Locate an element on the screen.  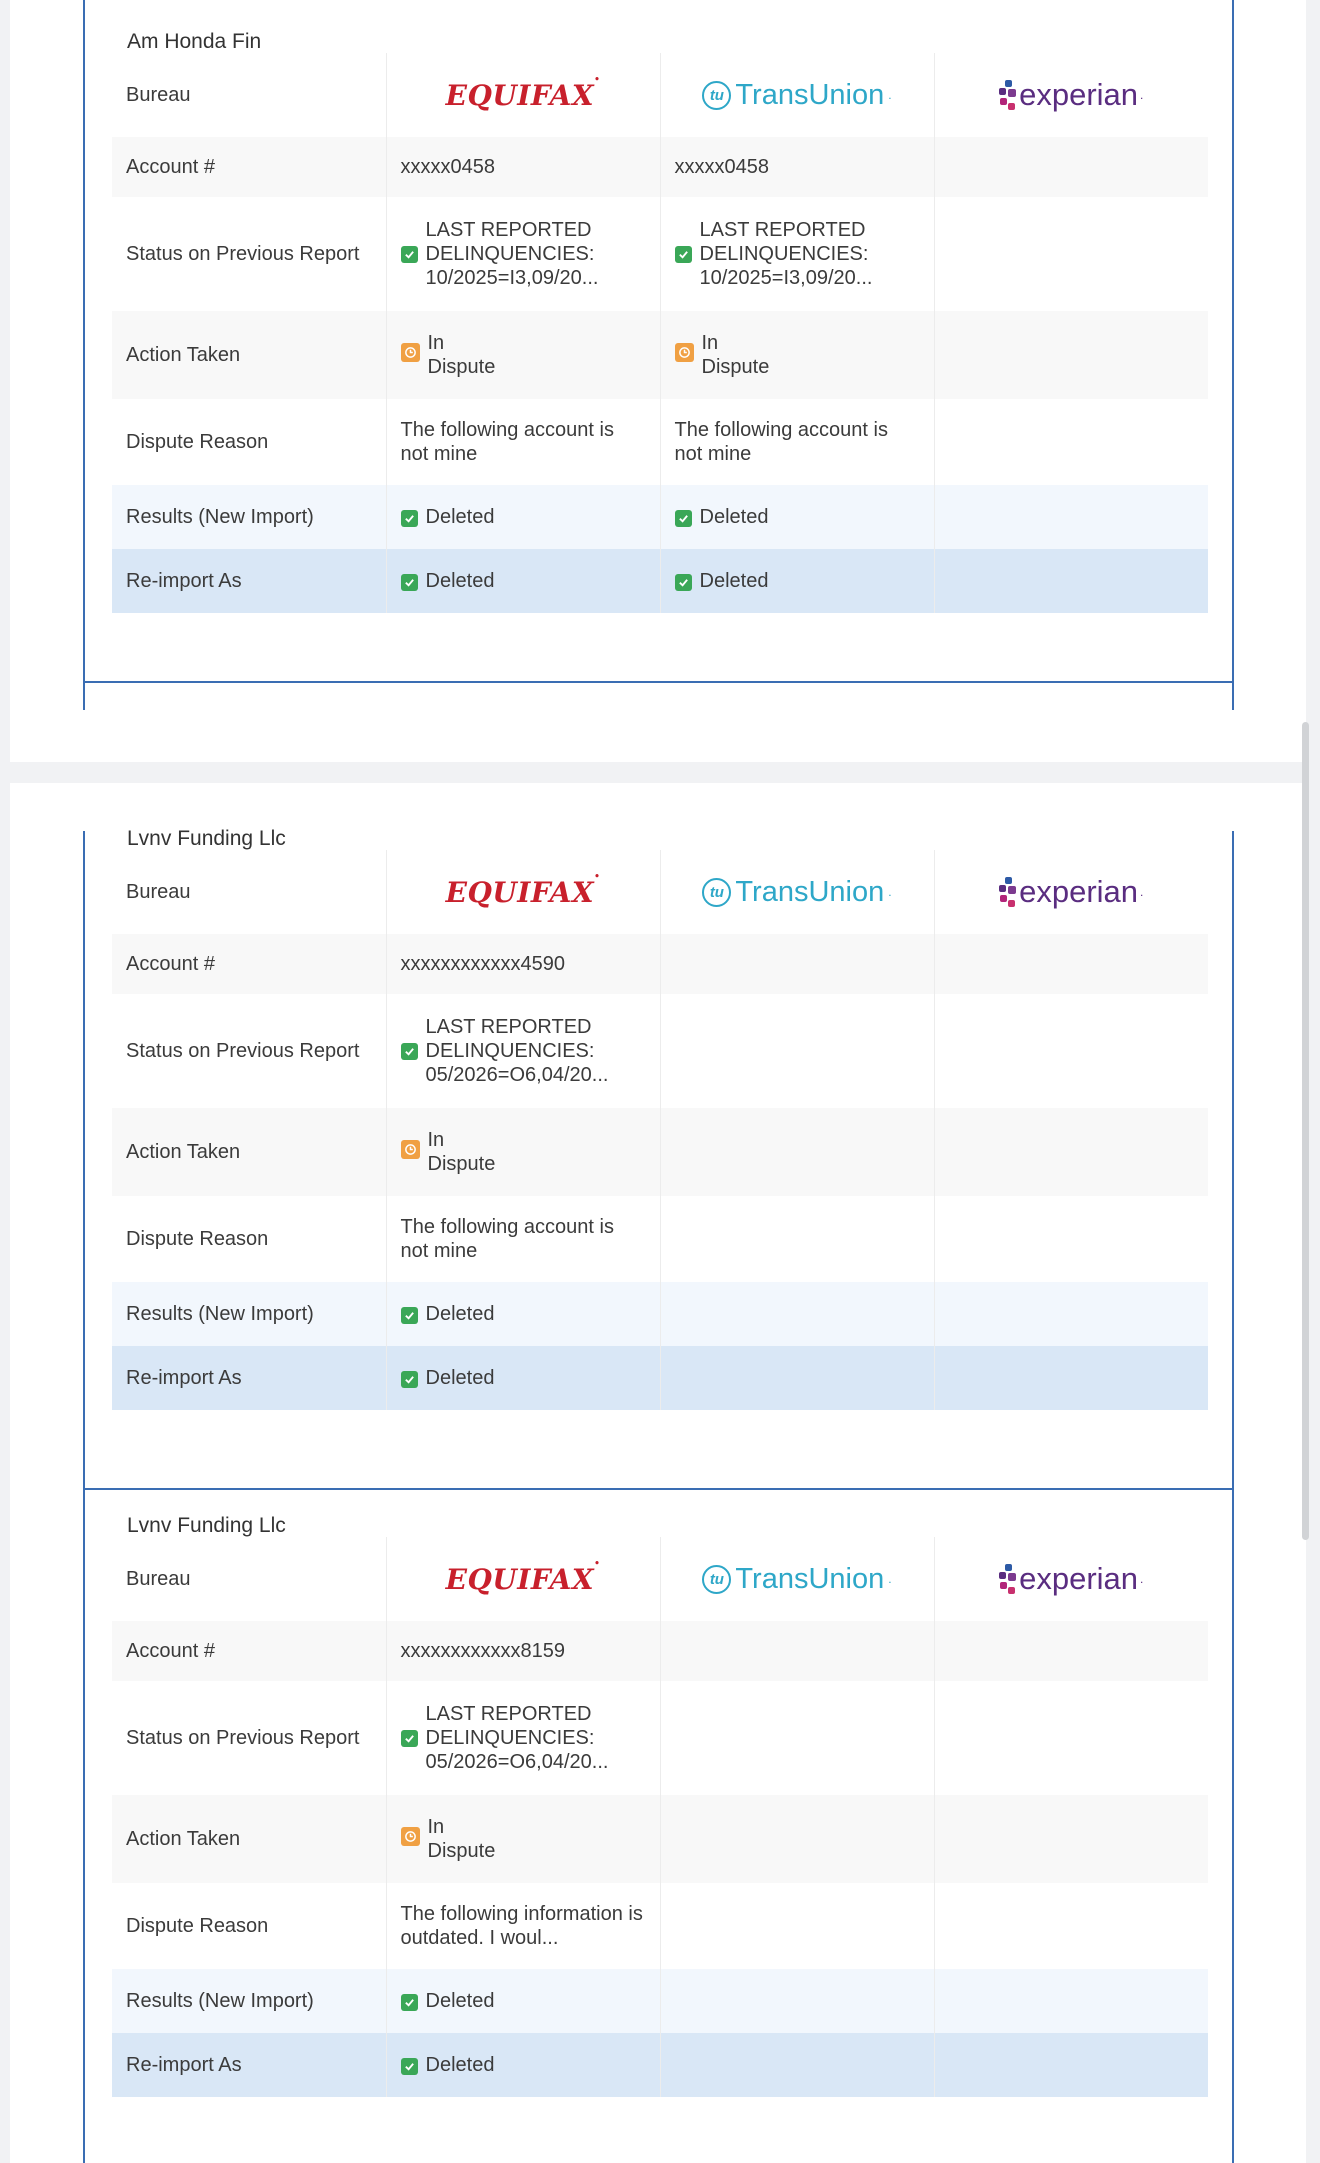
transunion-results: Deleted is located at coordinates (797, 517).